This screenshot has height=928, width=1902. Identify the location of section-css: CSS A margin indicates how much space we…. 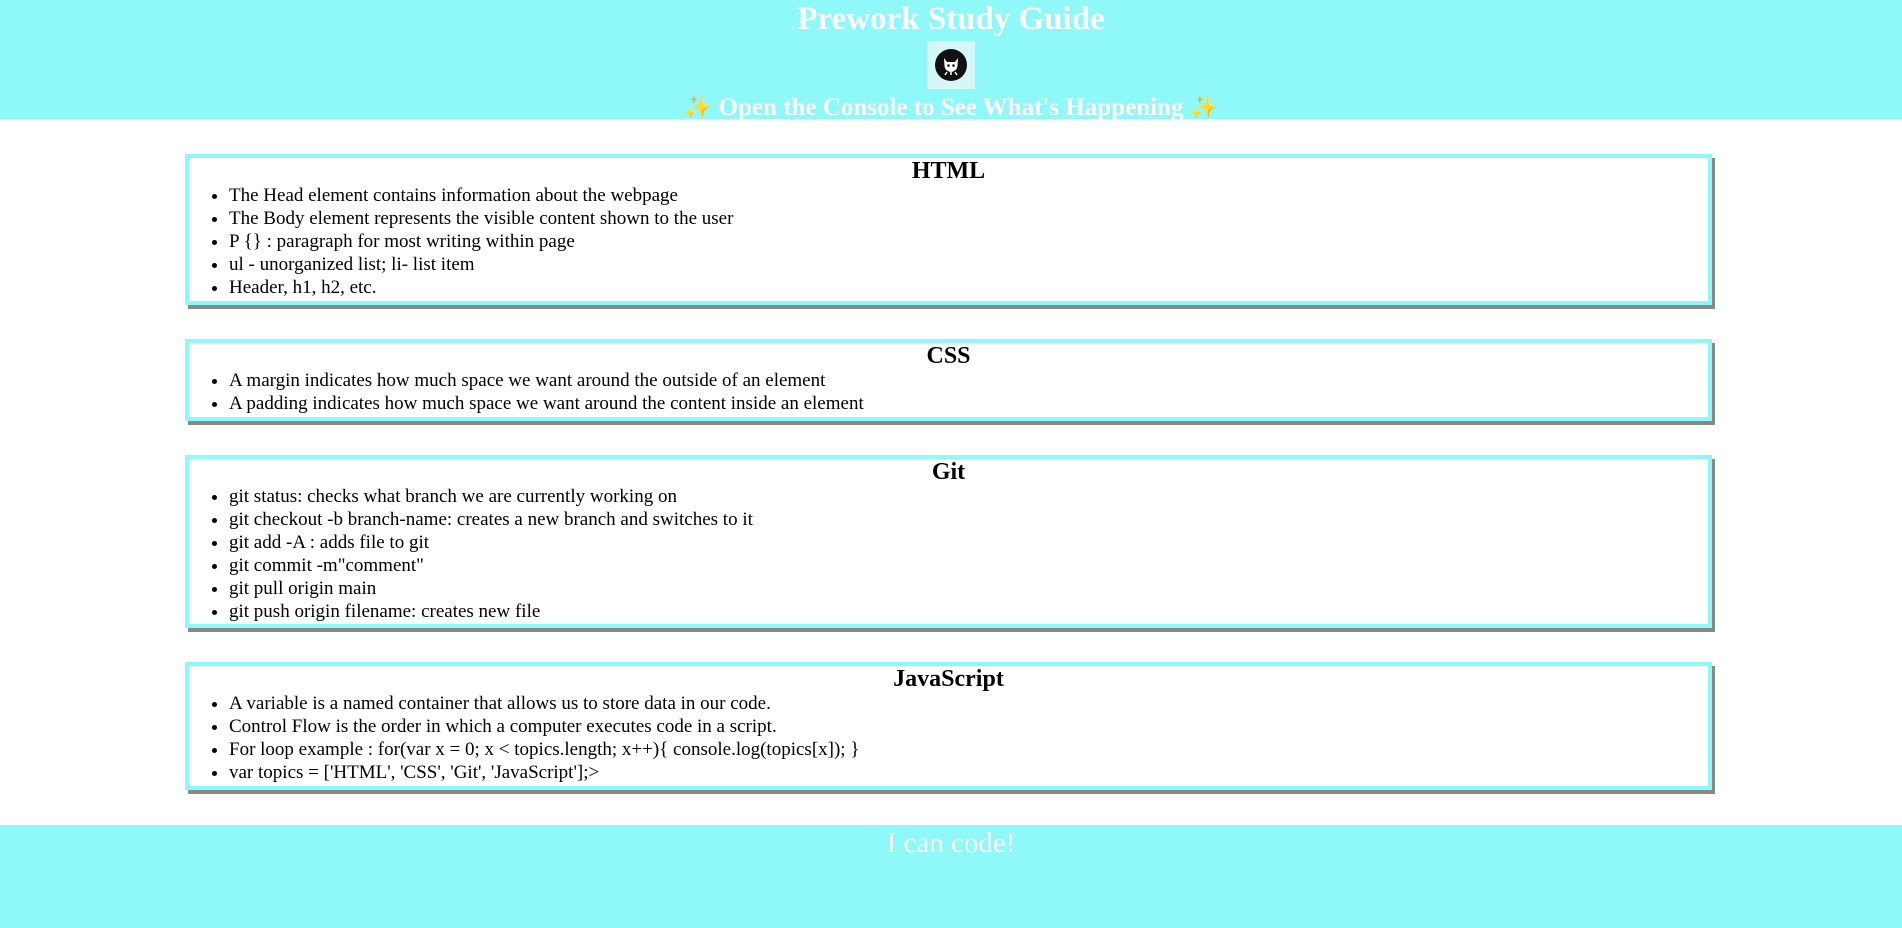
(948, 380).